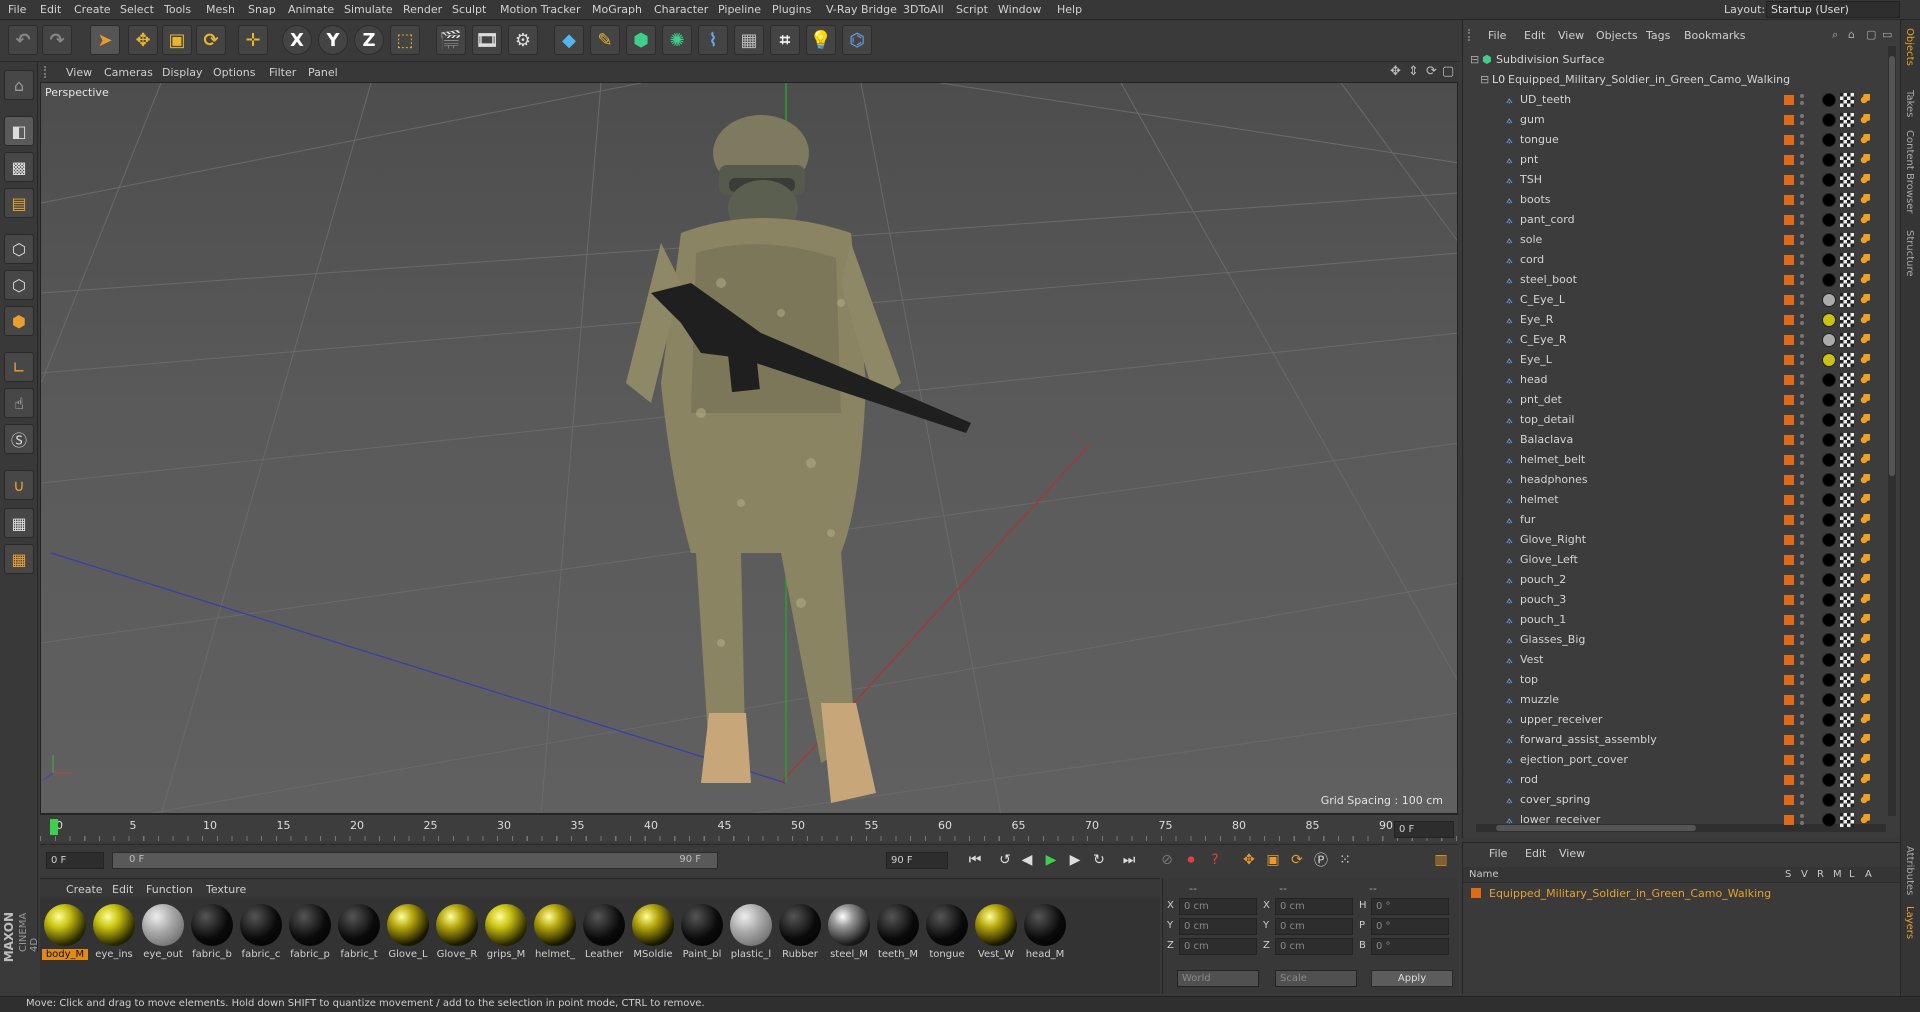  I want to click on object-row: ⟑ headphones, so click(1620, 480).